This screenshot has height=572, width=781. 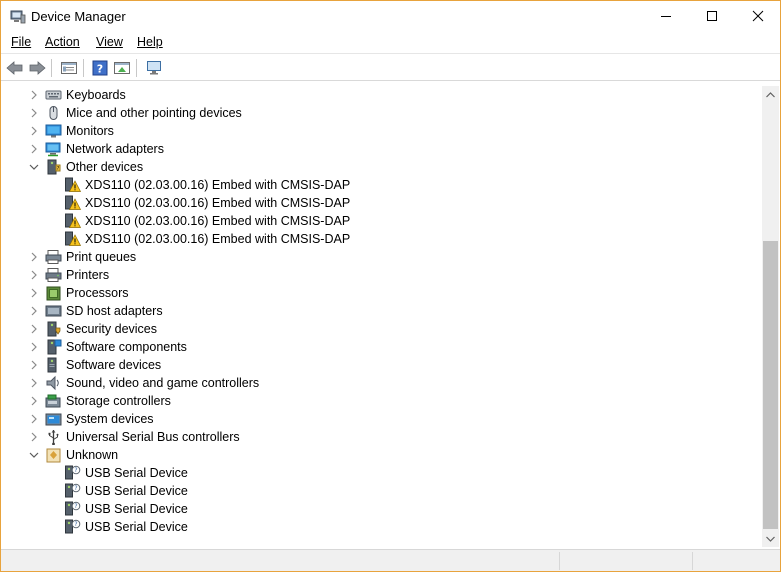 I want to click on maximize-button, so click(x=712, y=16).